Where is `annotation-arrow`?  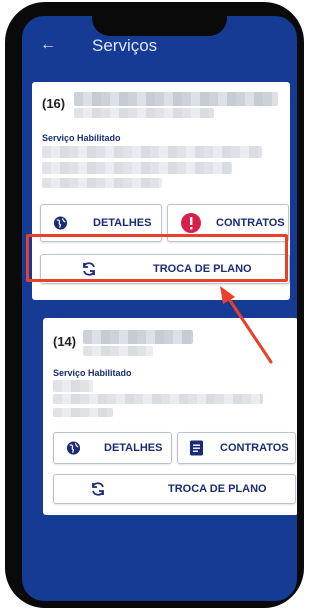 annotation-arrow is located at coordinates (246, 325).